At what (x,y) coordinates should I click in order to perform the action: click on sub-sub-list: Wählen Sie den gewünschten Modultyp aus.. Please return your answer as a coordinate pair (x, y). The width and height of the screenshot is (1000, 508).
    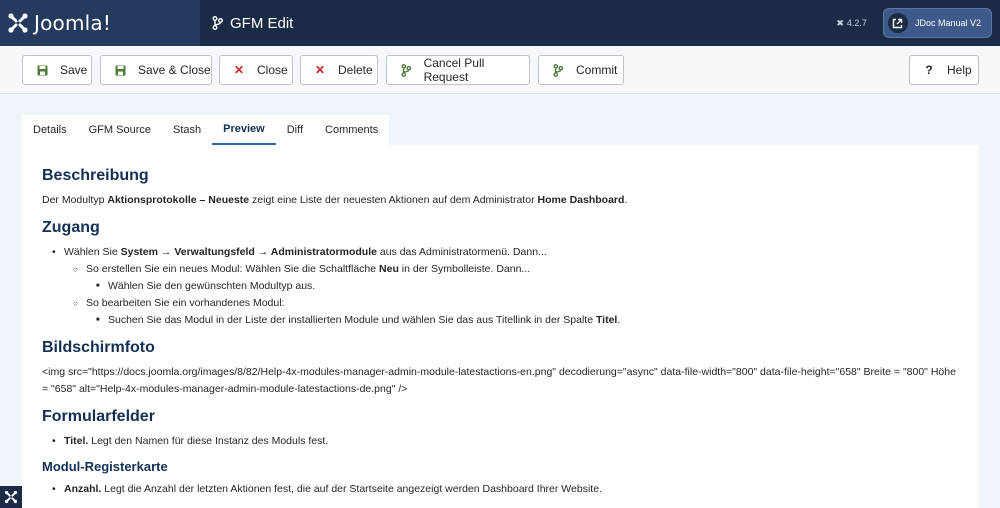
    Looking at the image, I should click on (522, 286).